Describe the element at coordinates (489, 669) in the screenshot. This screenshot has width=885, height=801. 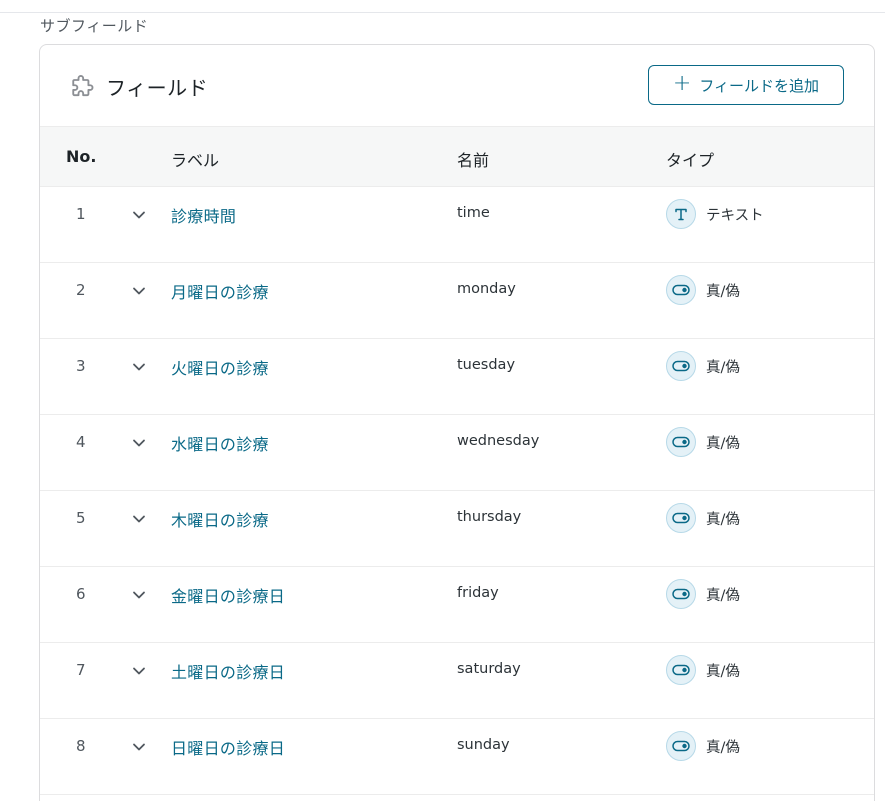
I see `field-name: saturday` at that location.